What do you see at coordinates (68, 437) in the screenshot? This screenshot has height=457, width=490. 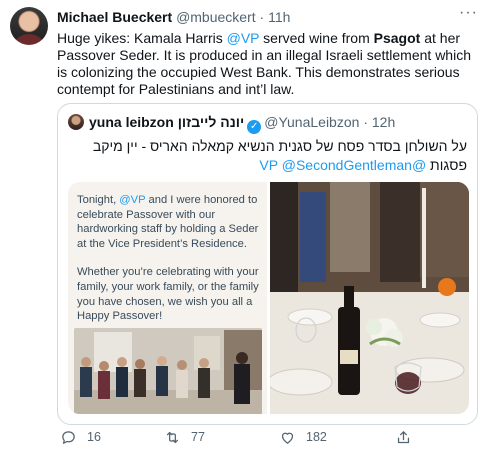 I see `reply-icon` at bounding box center [68, 437].